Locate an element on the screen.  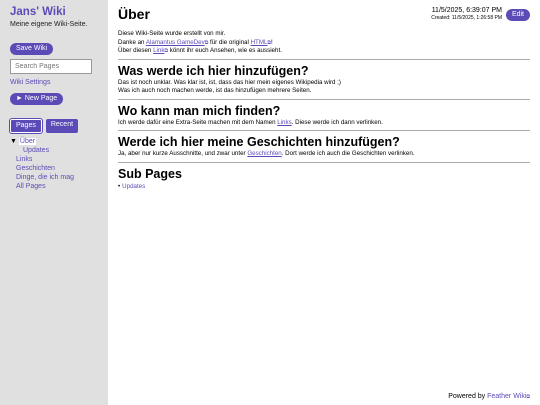
wiki-settings-link: Wiki Settings is located at coordinates (54, 82).